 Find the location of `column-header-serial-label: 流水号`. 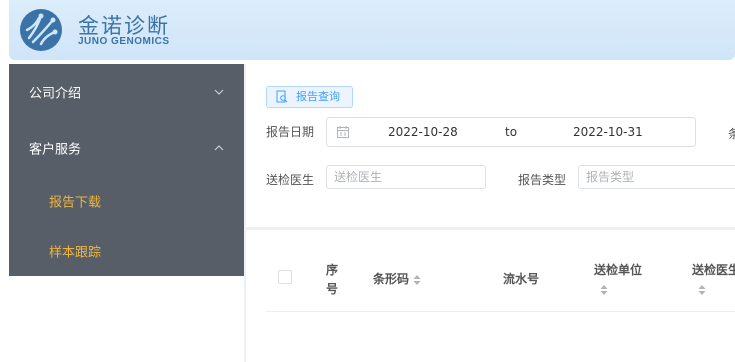

column-header-serial-label: 流水号 is located at coordinates (521, 279).